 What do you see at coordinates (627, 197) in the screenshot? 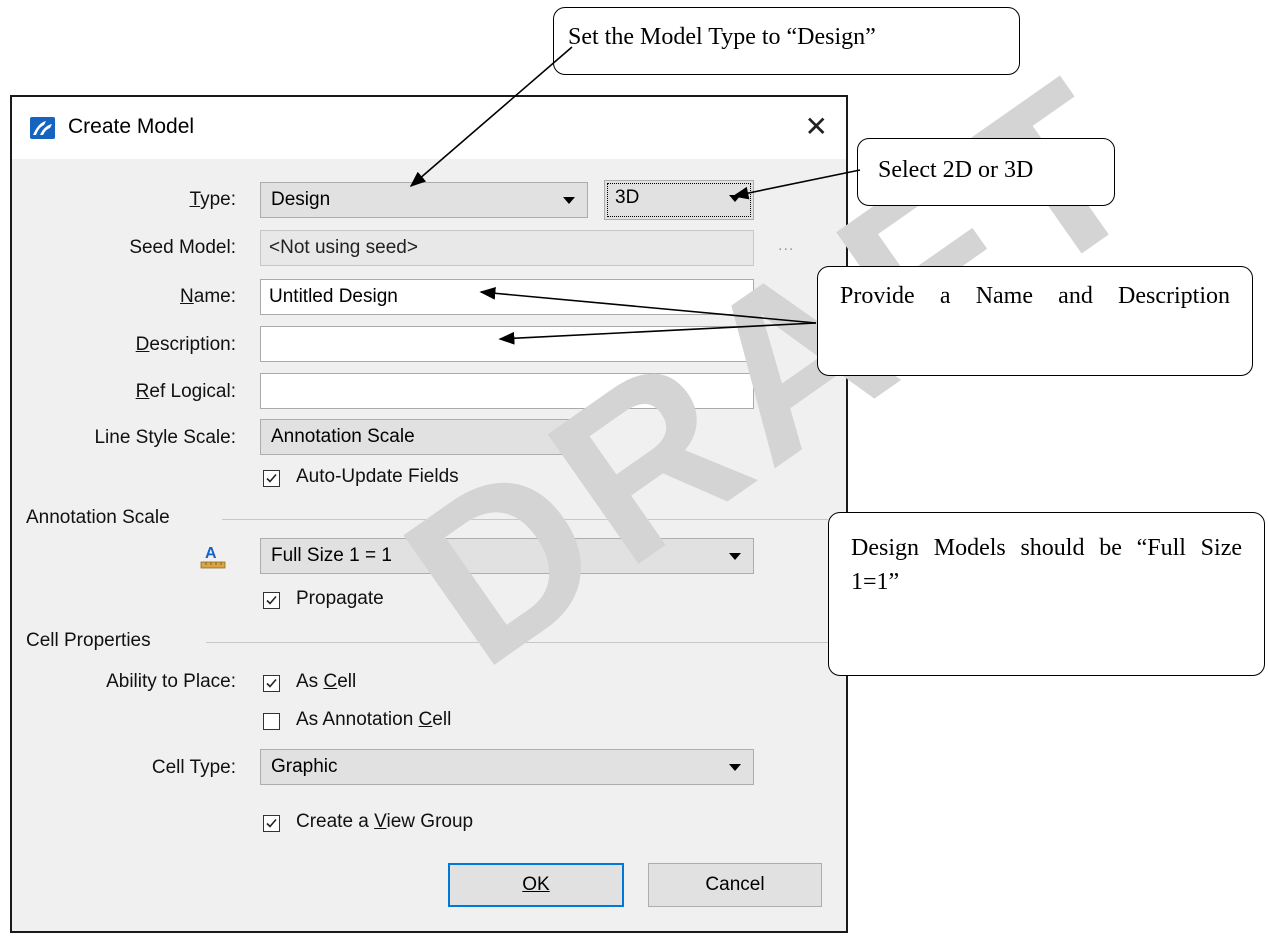
I see `dimension-value: 3D` at bounding box center [627, 197].